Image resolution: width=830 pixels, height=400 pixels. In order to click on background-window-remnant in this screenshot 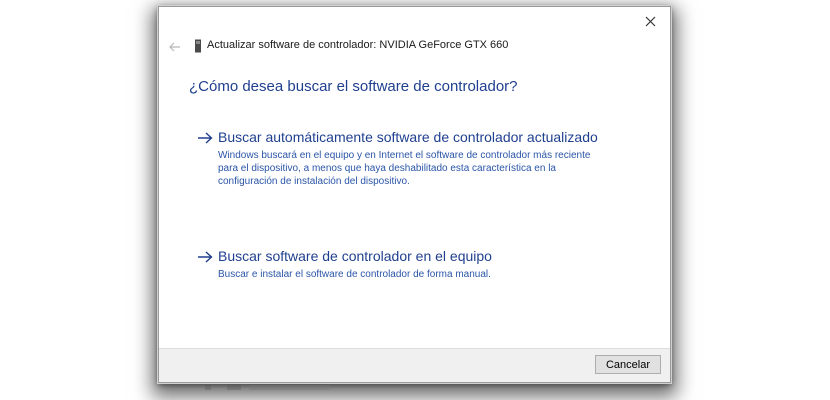, I will do `click(267, 387)`.